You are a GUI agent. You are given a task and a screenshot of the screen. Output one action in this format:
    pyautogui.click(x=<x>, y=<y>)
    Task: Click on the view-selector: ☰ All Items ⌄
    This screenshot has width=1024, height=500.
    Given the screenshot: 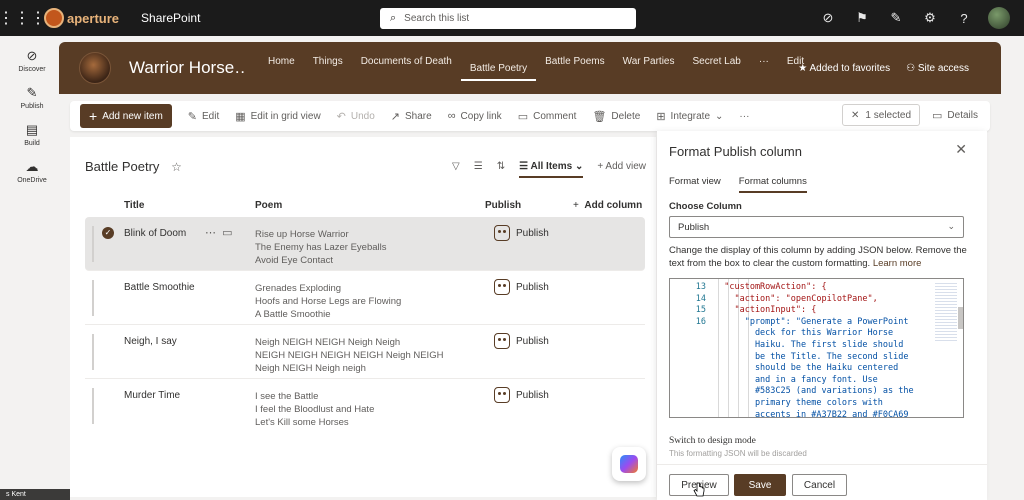 What is the action you would take?
    pyautogui.click(x=551, y=169)
    